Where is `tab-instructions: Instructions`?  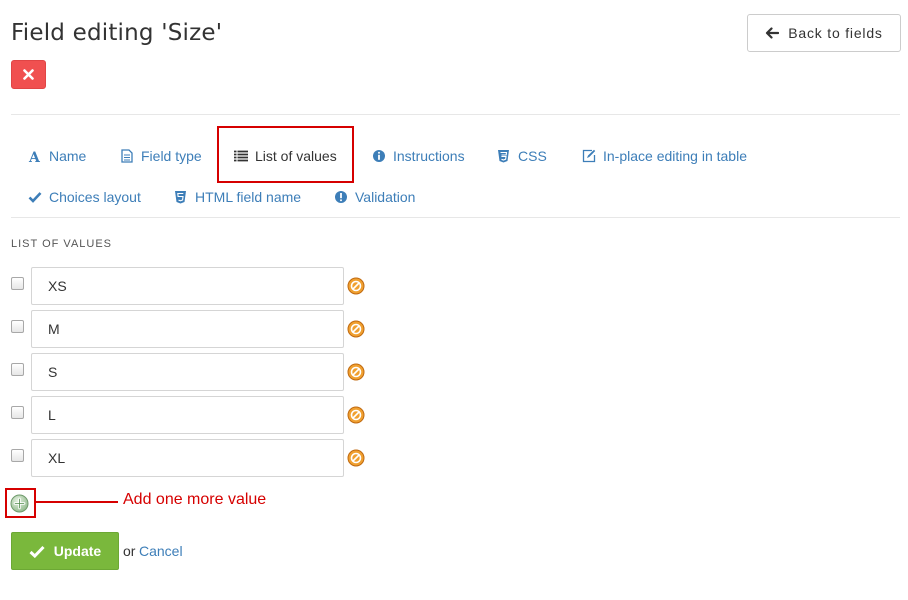
tab-instructions: Instructions is located at coordinates (418, 156).